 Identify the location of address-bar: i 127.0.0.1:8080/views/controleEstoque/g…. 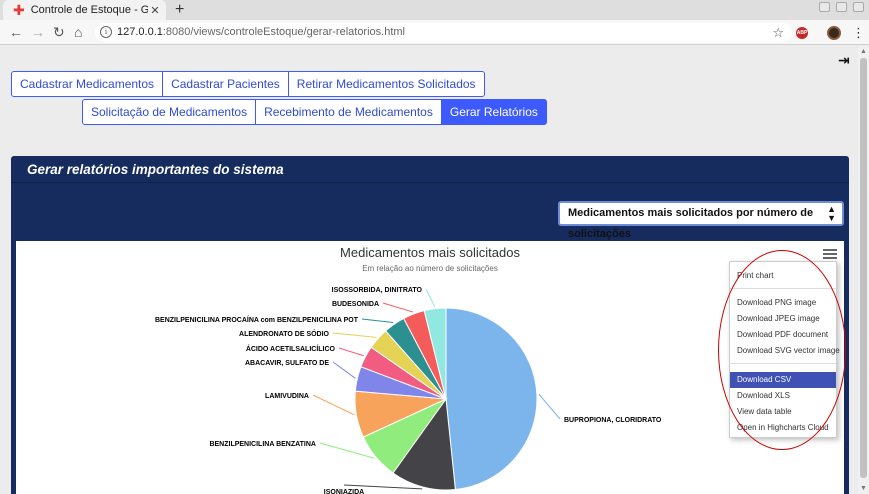
(443, 32).